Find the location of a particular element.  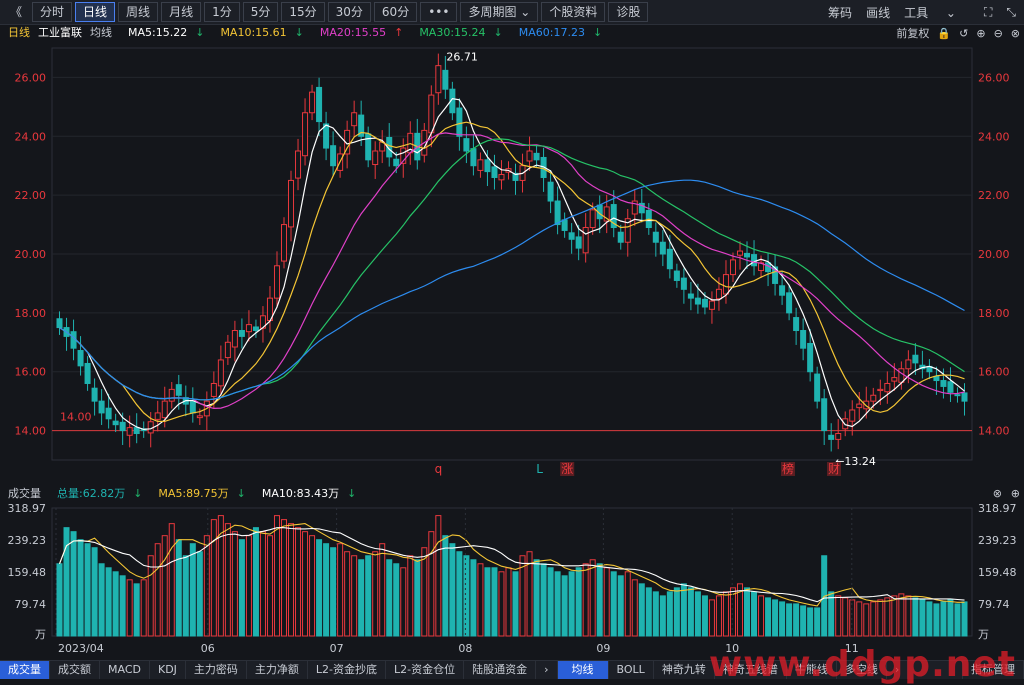

tab-turnover: 成交额 is located at coordinates (75, 670).